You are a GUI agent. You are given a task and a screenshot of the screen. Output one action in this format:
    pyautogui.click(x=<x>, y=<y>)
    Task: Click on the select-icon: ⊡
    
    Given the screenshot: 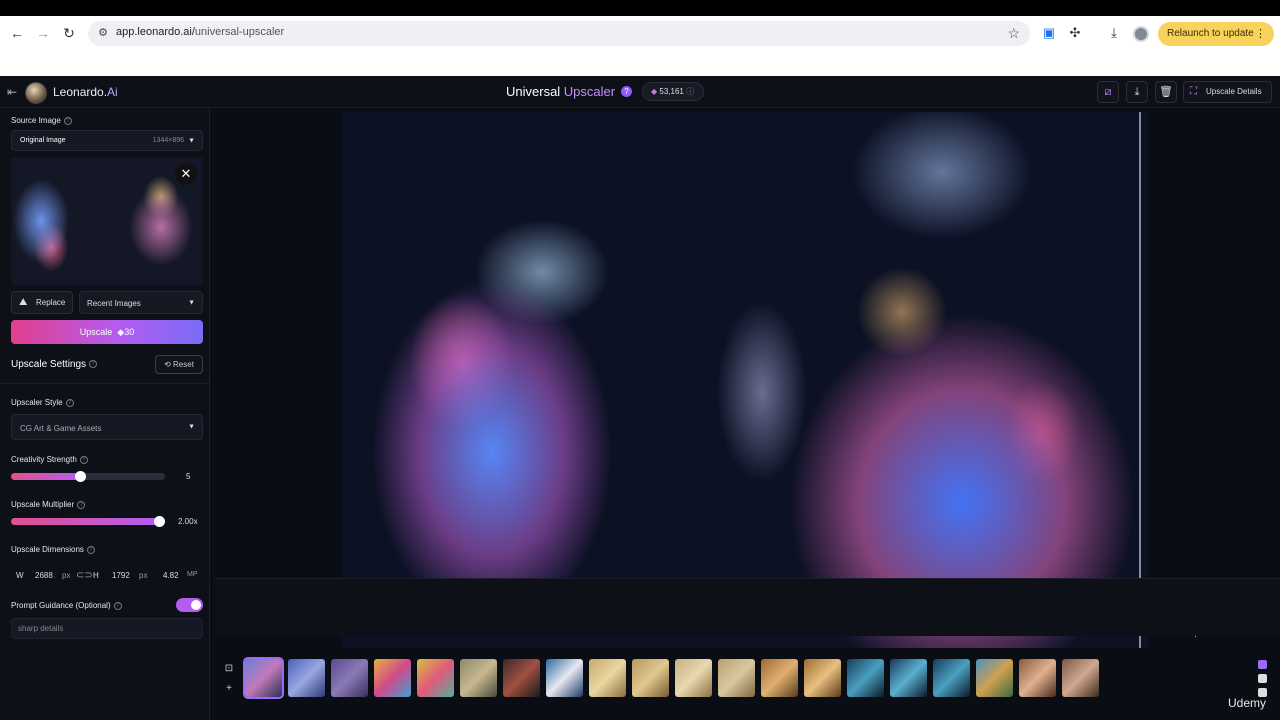 What is the action you would take?
    pyautogui.click(x=229, y=669)
    